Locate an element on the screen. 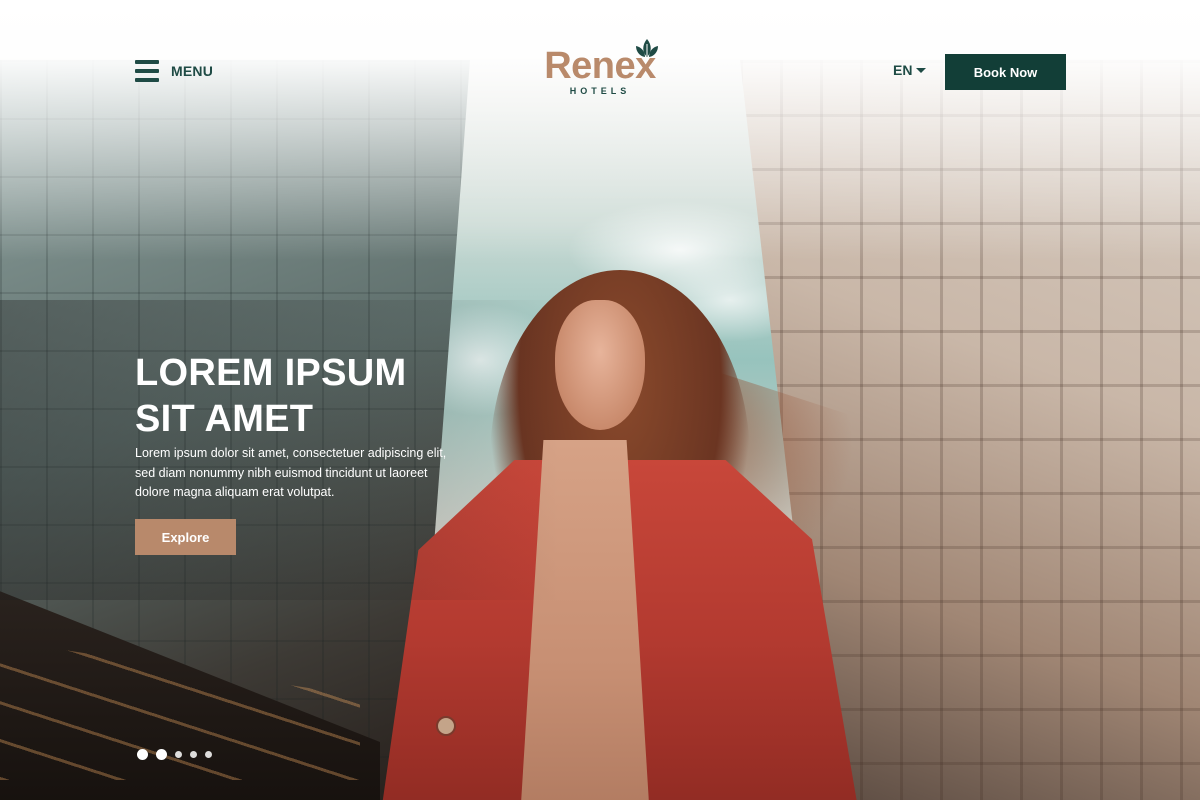  menu-button: MENU is located at coordinates (174, 71).